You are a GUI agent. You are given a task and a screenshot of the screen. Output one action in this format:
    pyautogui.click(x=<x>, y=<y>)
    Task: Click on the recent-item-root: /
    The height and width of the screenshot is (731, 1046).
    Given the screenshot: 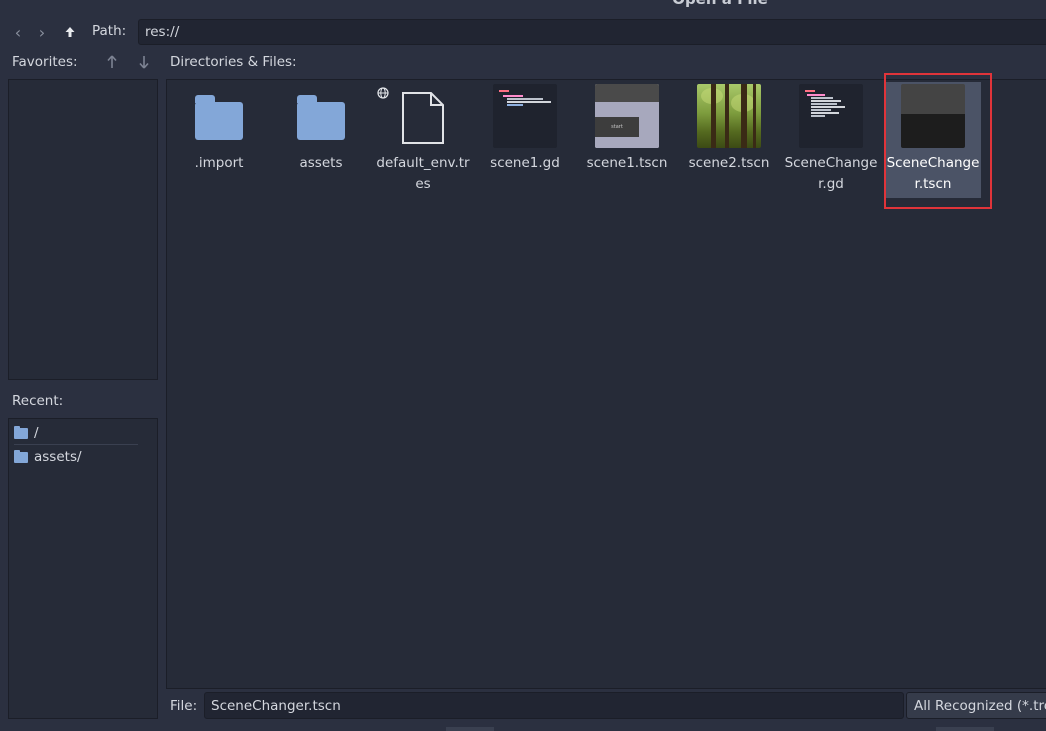 What is the action you would take?
    pyautogui.click(x=76, y=433)
    